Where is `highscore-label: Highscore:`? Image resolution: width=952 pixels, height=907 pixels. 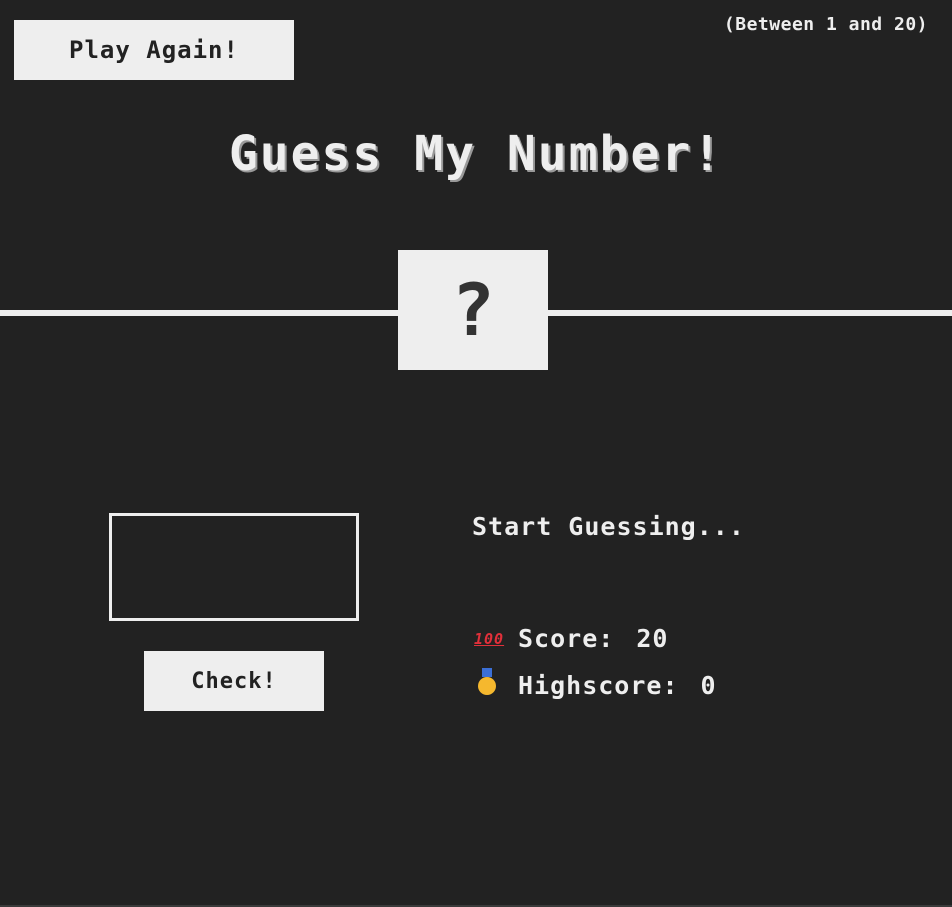
highscore-label: Highscore: is located at coordinates (598, 685).